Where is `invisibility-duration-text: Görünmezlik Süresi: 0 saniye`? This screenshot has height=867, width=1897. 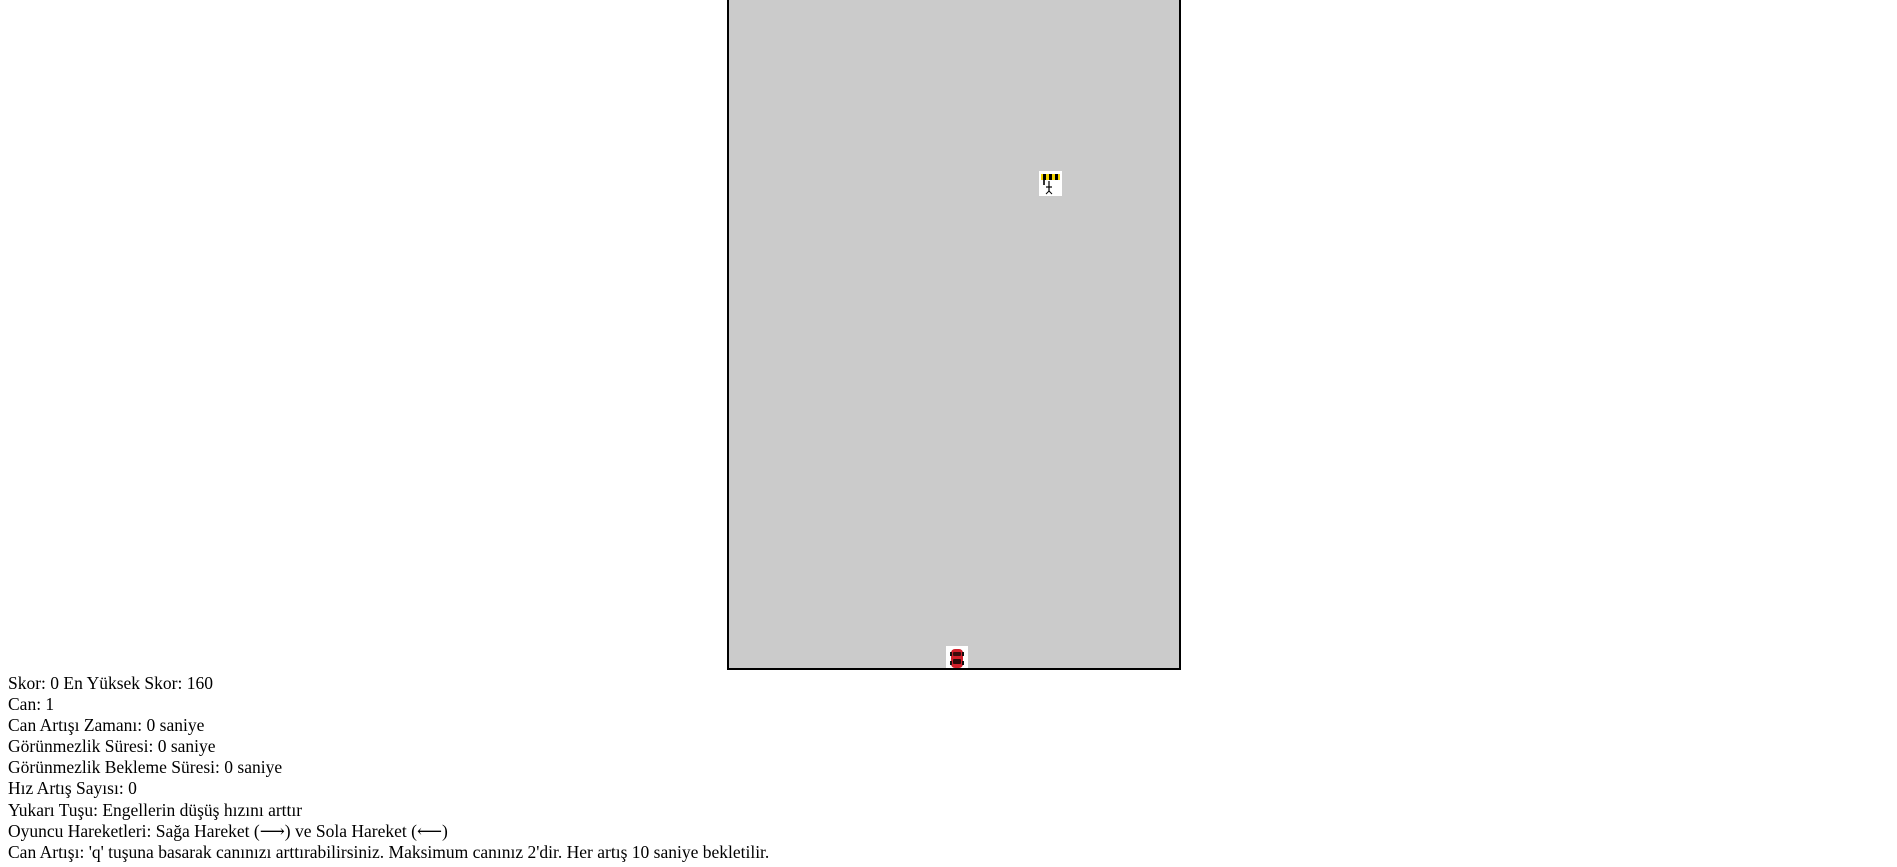
invisibility-duration-text: Görünmezlik Süresi: 0 saniye is located at coordinates (112, 746).